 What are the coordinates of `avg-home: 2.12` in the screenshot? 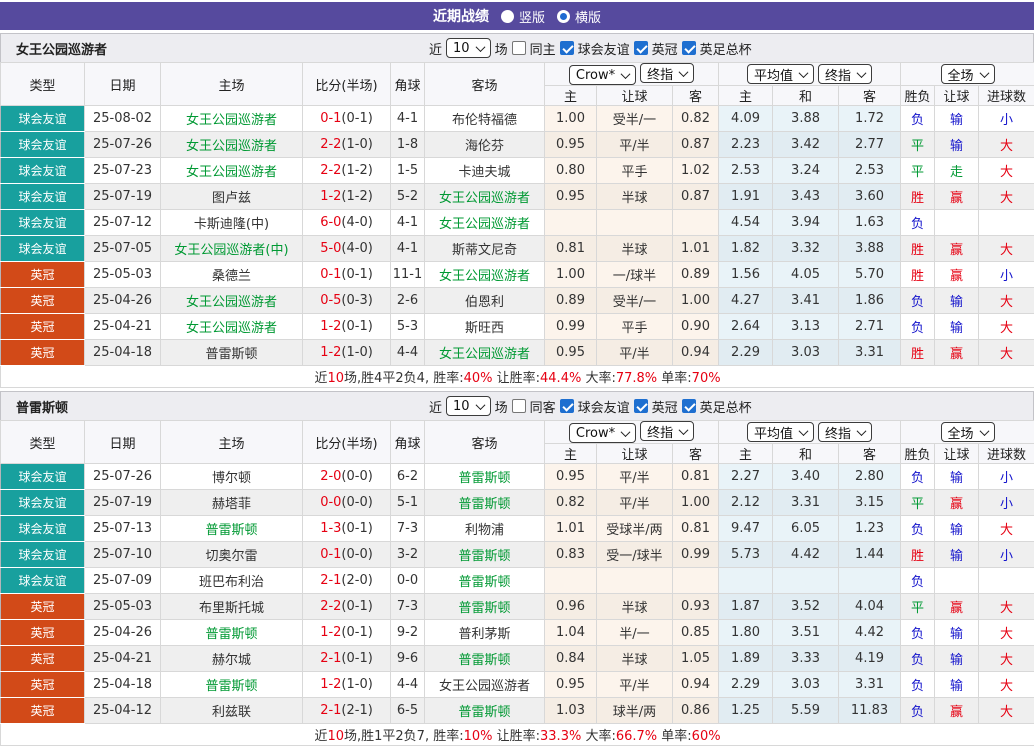 It's located at (746, 503).